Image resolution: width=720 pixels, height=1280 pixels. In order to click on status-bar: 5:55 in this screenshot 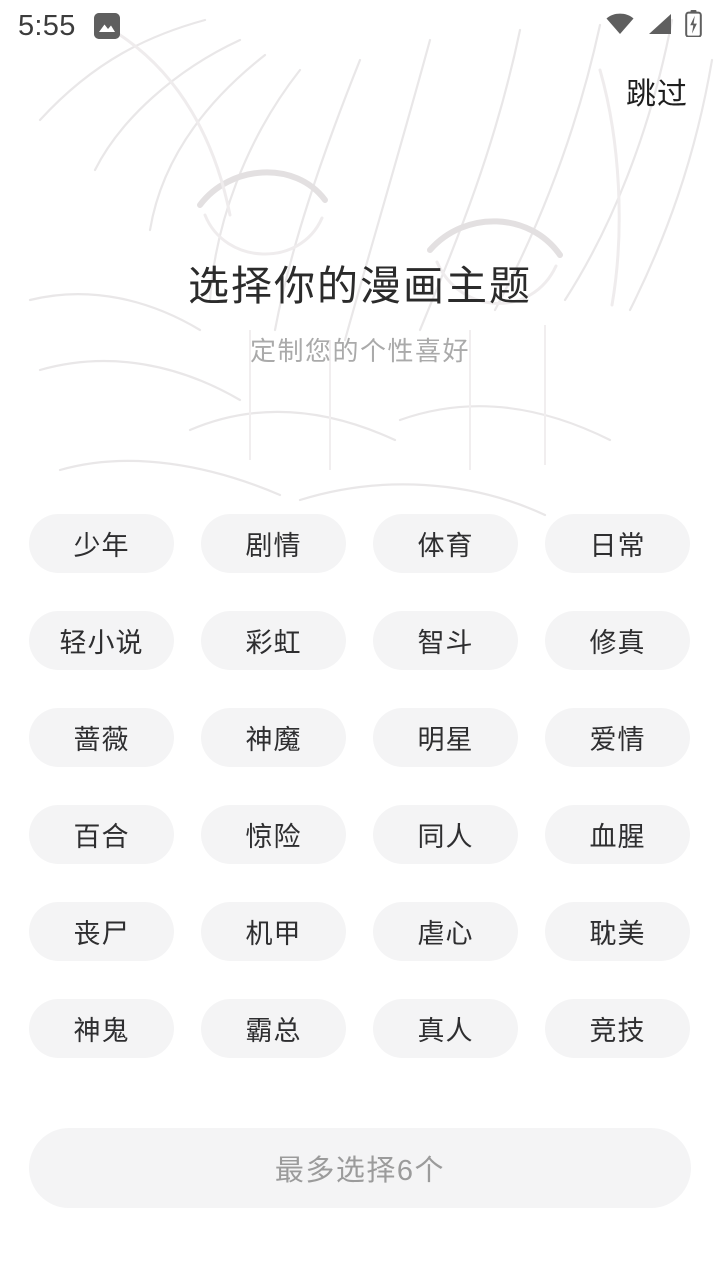, I will do `click(360, 26)`.